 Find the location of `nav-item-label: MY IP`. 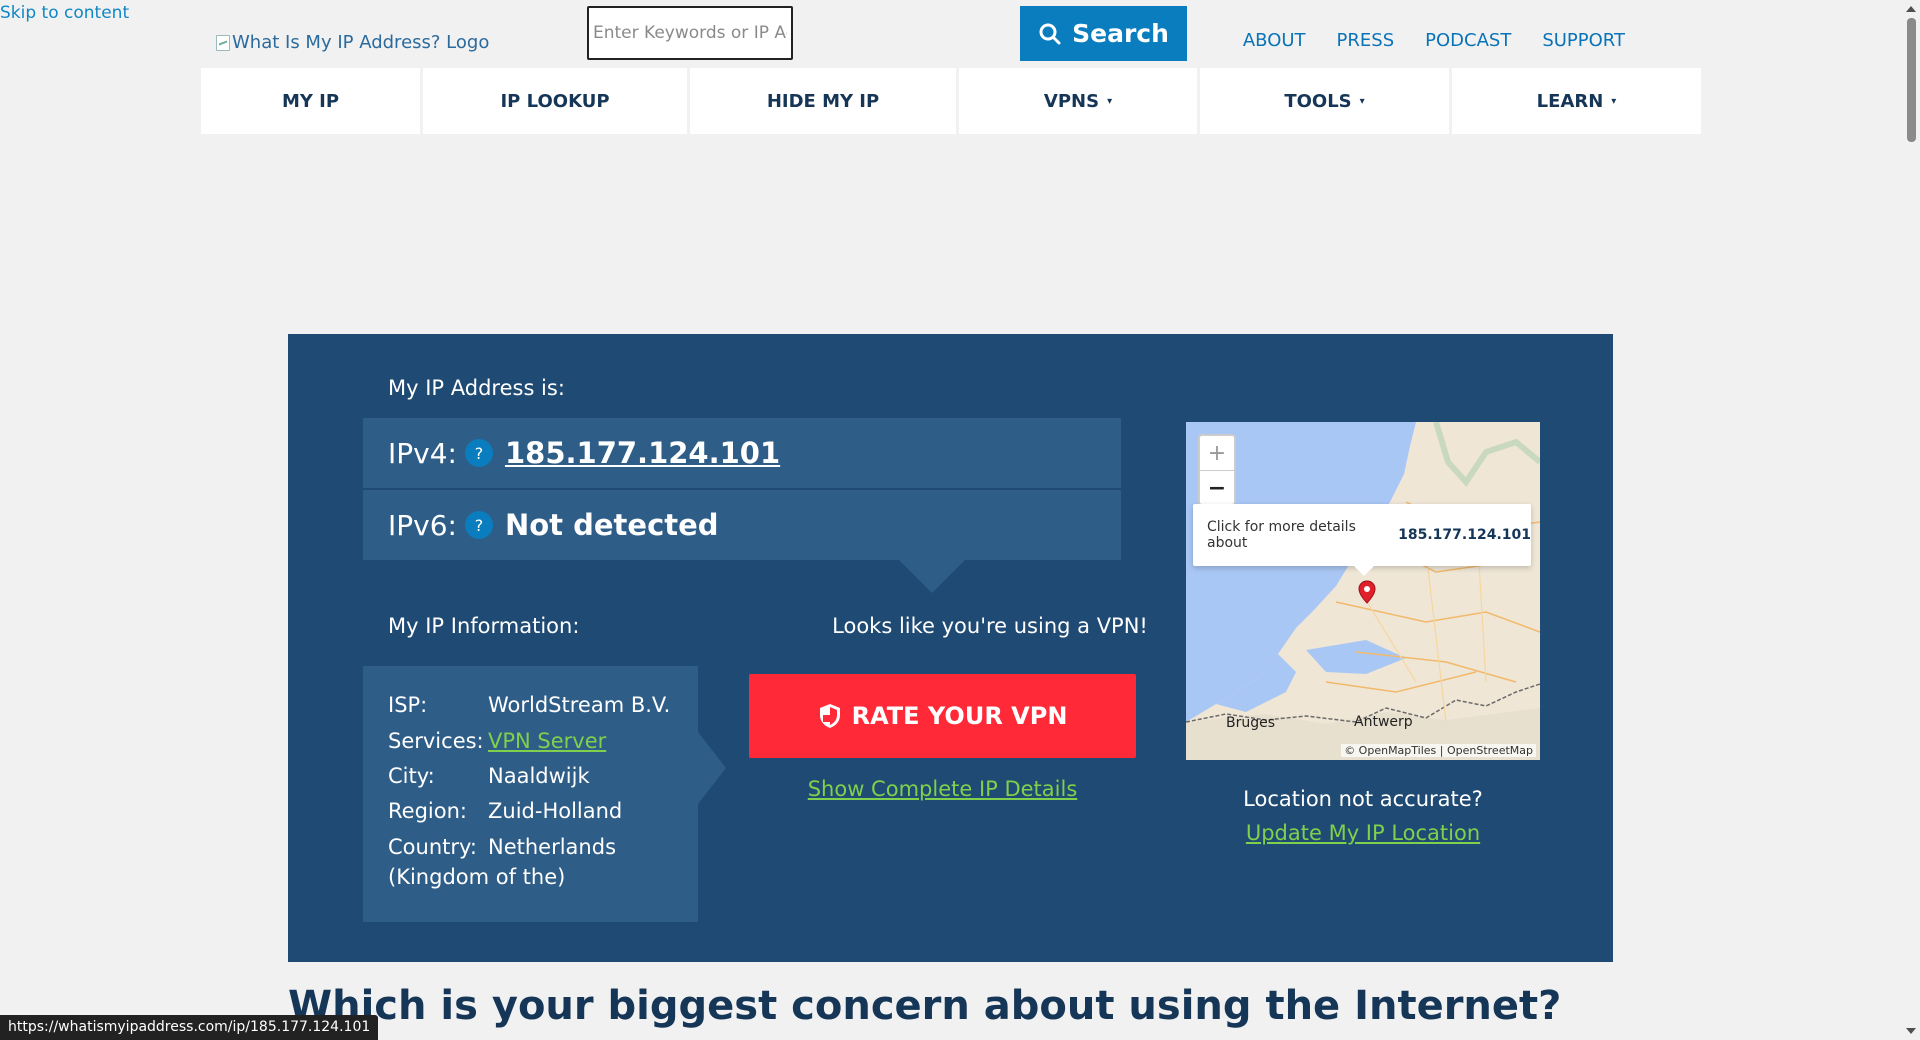

nav-item-label: MY IP is located at coordinates (310, 101).